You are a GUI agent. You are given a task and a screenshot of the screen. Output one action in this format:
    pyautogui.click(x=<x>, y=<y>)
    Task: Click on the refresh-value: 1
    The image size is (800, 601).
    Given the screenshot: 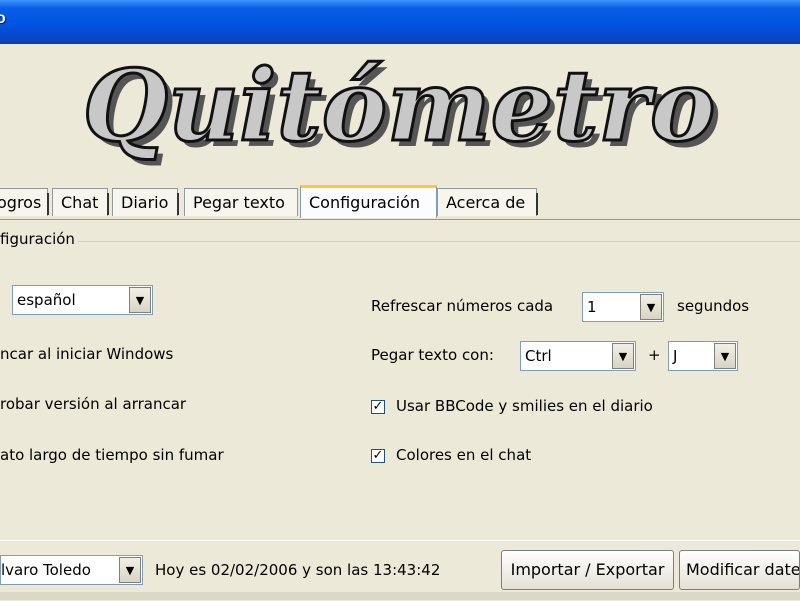 What is the action you would take?
    pyautogui.click(x=592, y=307)
    